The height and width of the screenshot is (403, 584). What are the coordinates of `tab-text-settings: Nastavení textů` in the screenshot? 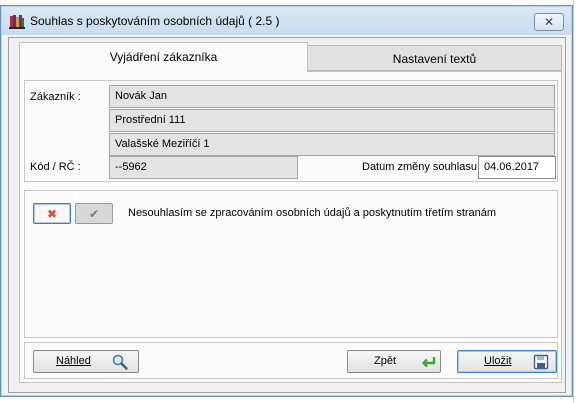 It's located at (434, 58).